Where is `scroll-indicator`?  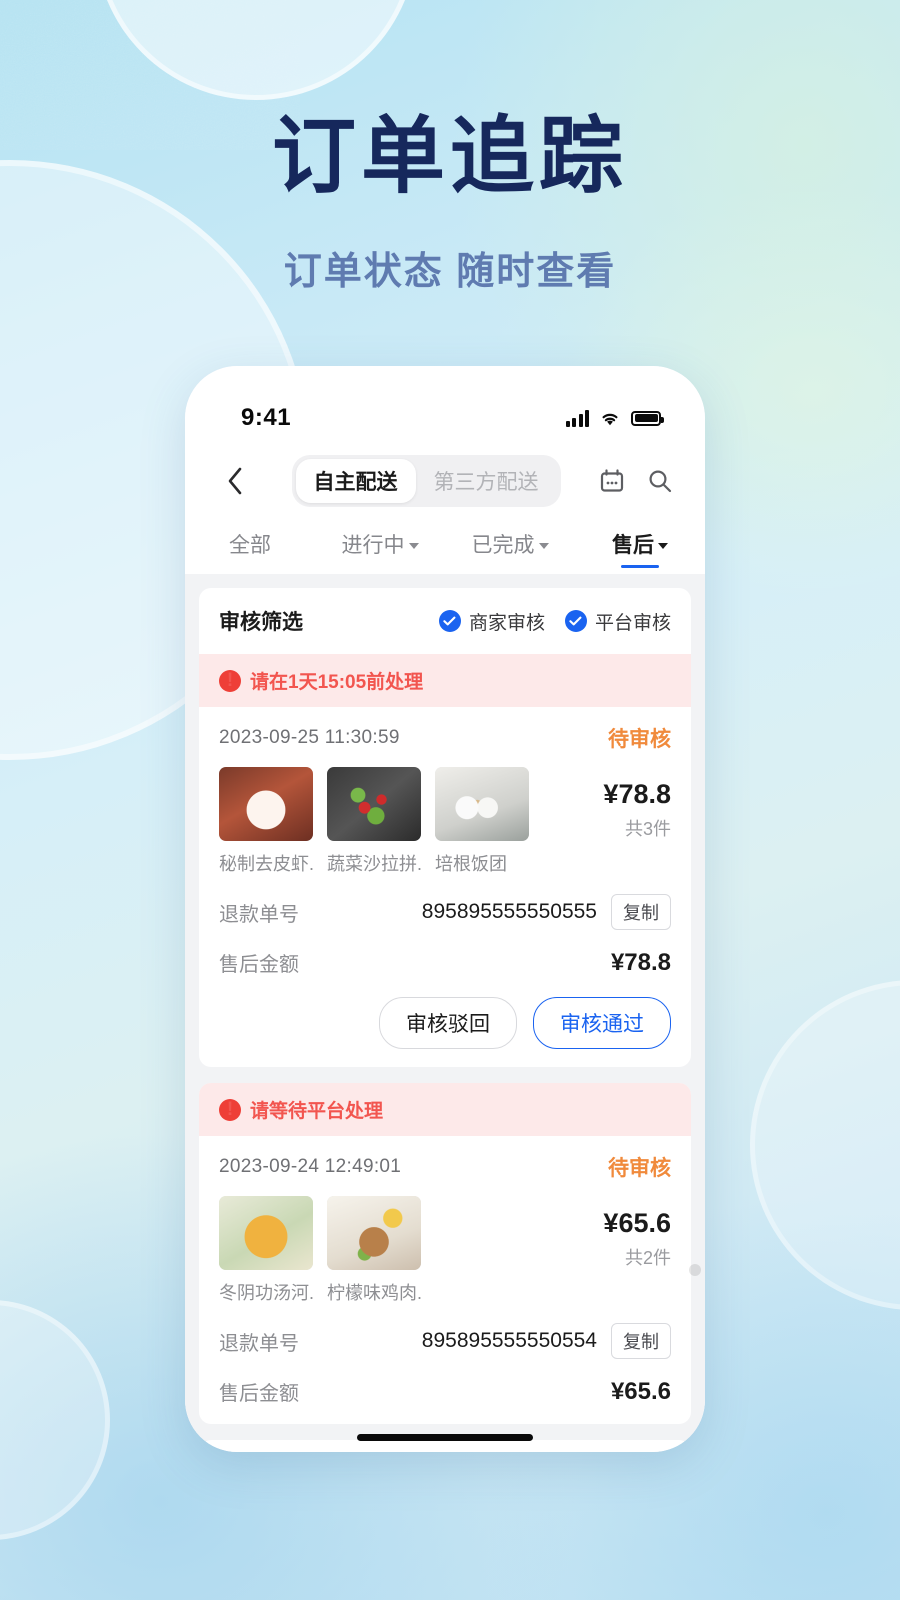 scroll-indicator is located at coordinates (695, 1270).